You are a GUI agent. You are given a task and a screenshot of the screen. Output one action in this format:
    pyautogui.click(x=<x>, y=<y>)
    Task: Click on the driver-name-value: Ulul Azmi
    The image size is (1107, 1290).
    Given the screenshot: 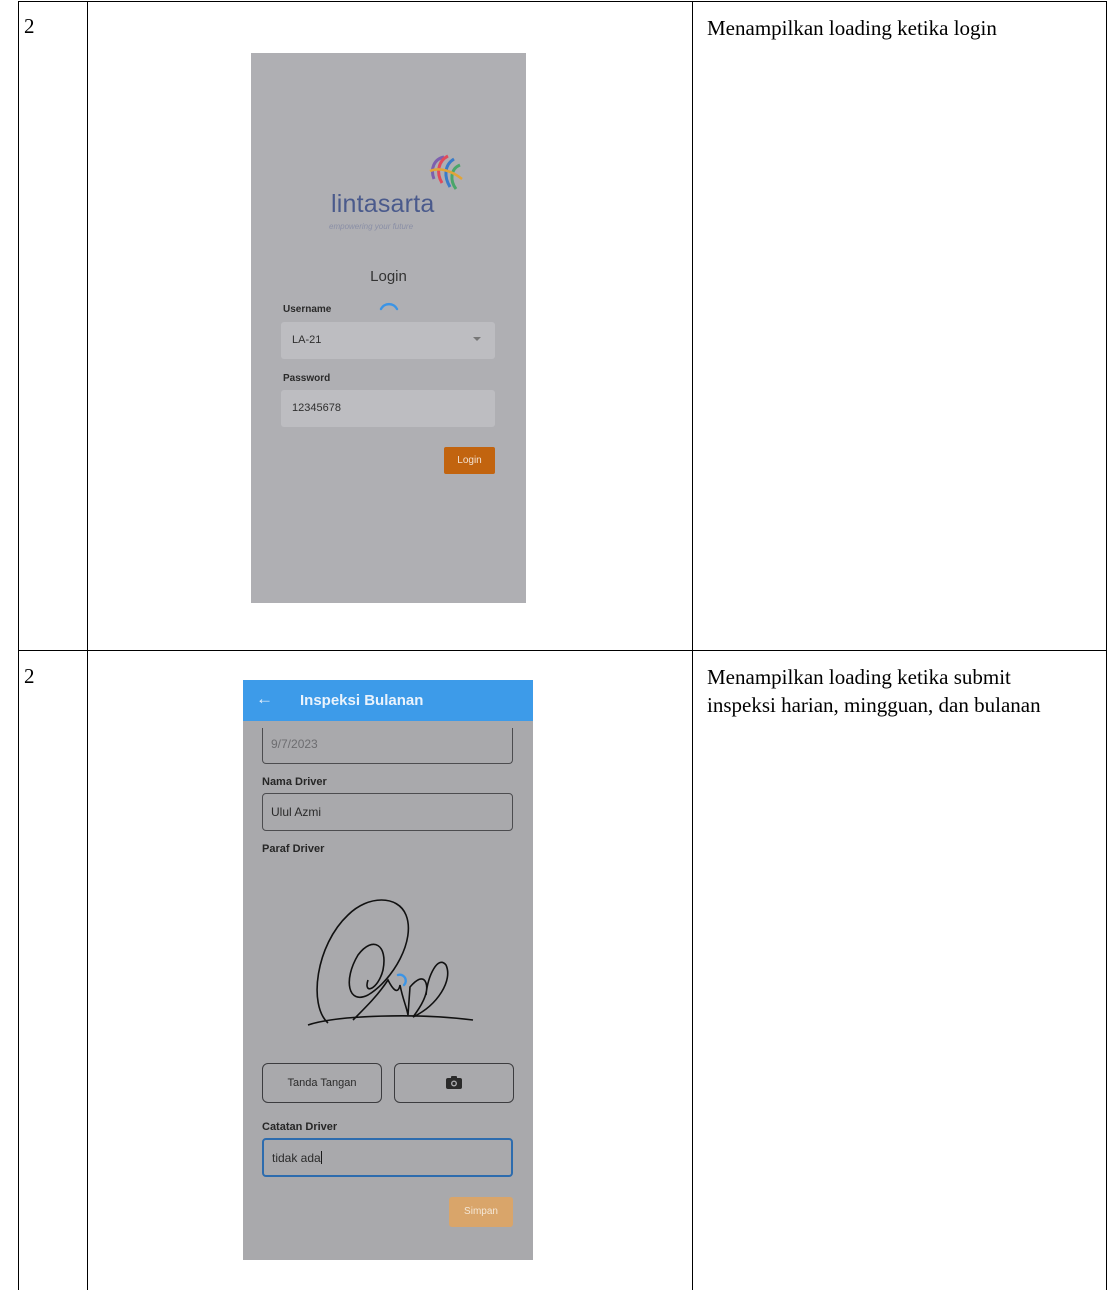 What is the action you would take?
    pyautogui.click(x=296, y=812)
    